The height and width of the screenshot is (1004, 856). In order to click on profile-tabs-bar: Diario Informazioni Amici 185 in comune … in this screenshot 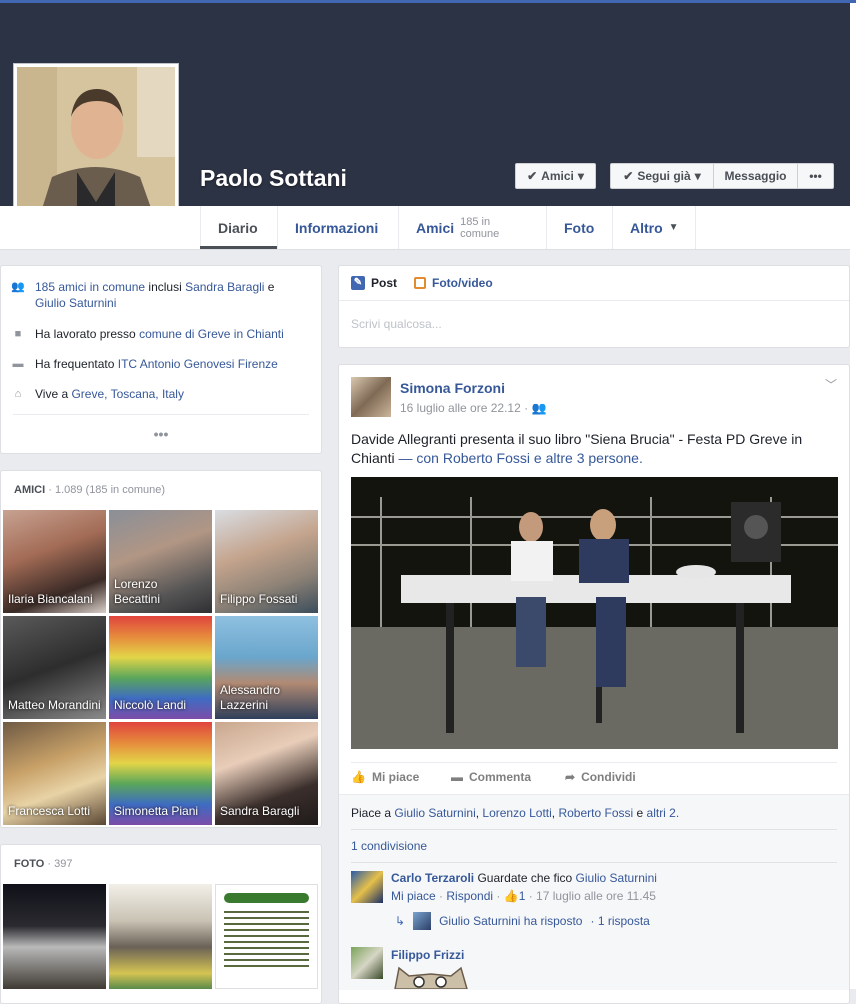, I will do `click(425, 228)`.